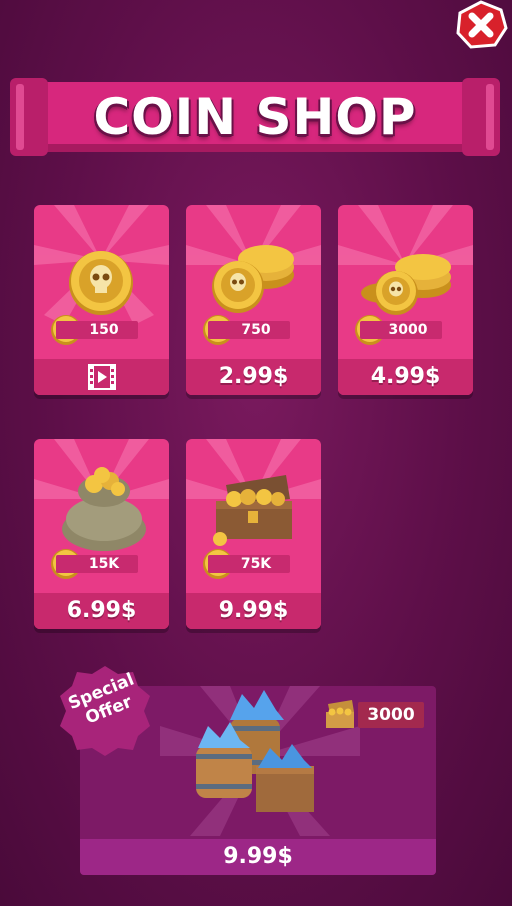  I want to click on coin-amount: 150, so click(97, 330).